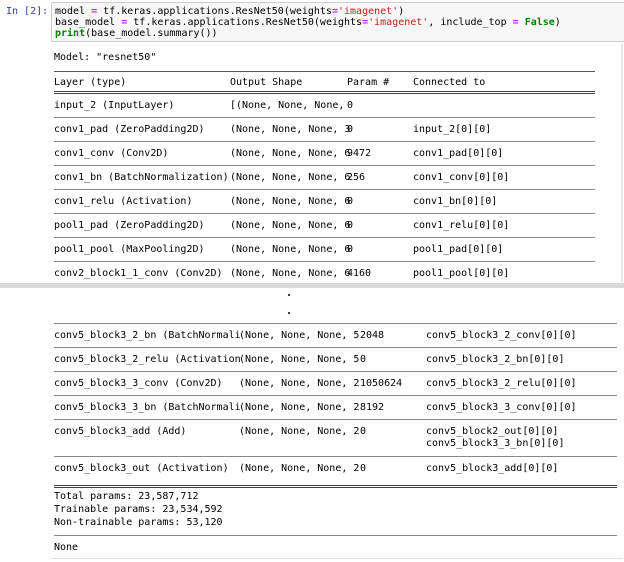 Image resolution: width=624 pixels, height=562 pixels. I want to click on layer-name: conv5_block3_2_relu (Activation, so click(147, 359).